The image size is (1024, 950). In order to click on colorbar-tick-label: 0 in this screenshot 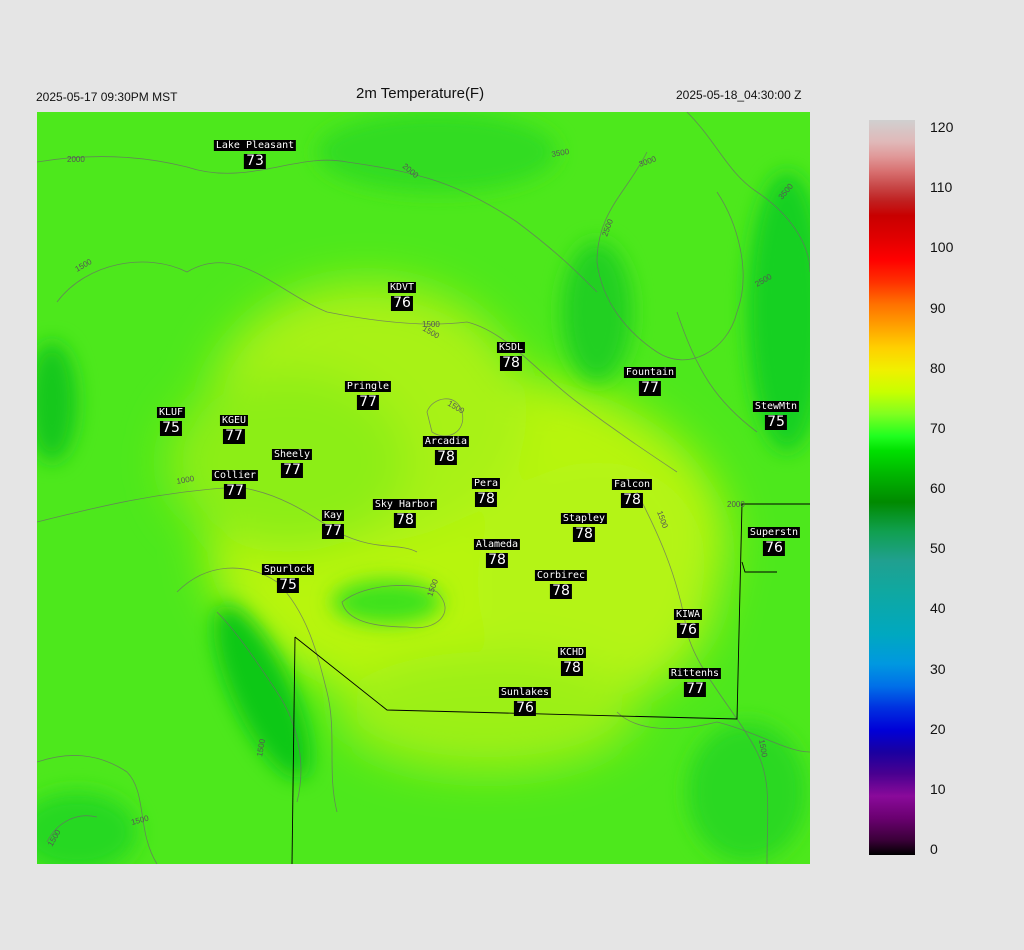, I will do `click(934, 849)`.